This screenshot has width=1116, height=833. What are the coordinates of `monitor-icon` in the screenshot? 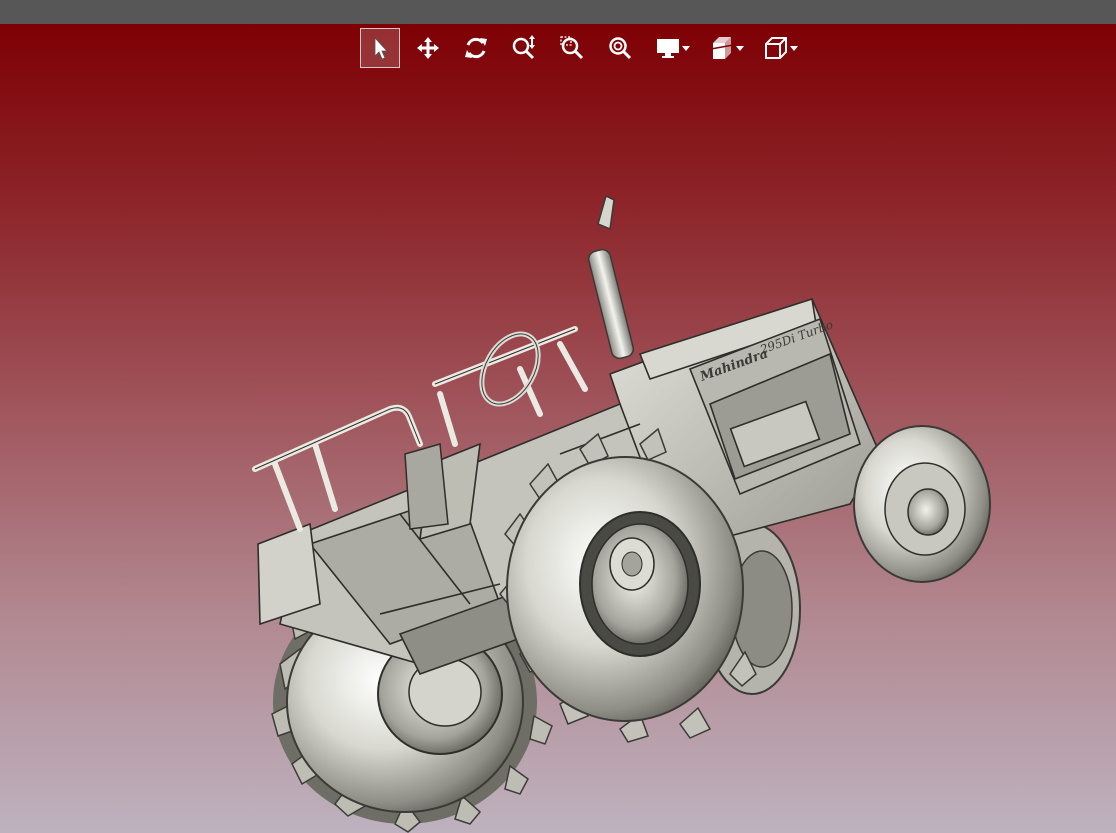 It's located at (668, 48).